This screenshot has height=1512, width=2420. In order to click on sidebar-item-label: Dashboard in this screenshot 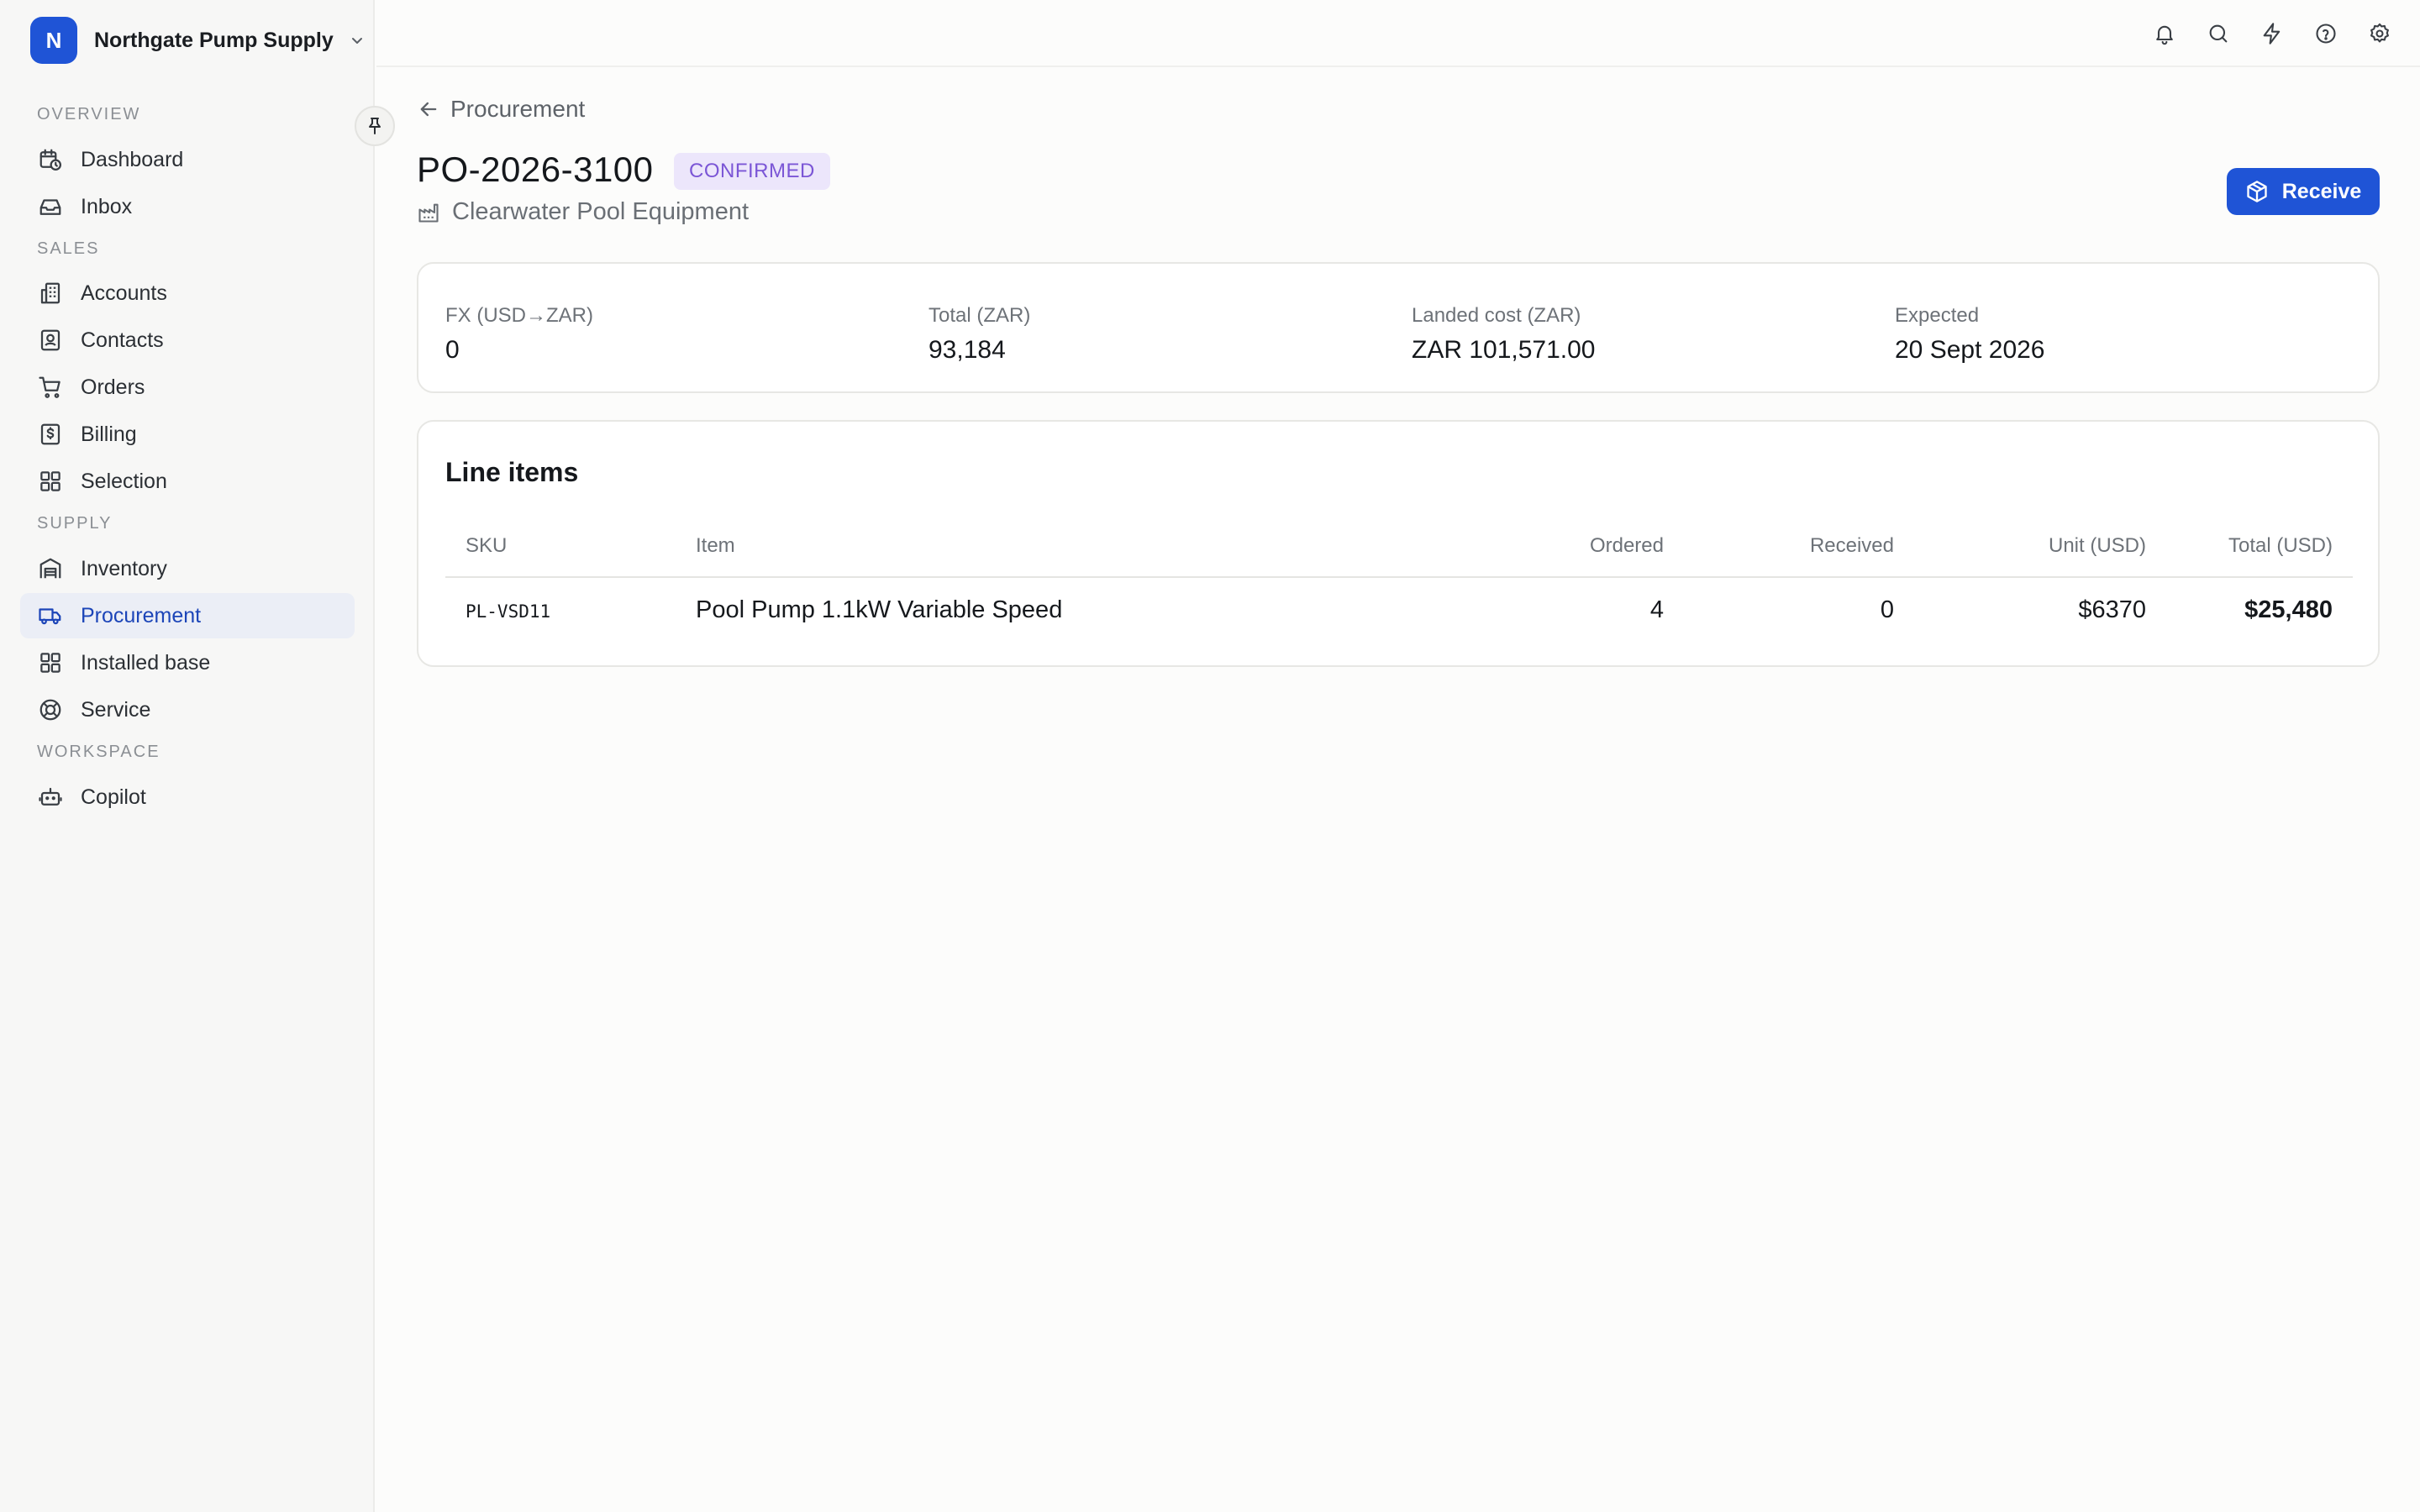, I will do `click(132, 159)`.